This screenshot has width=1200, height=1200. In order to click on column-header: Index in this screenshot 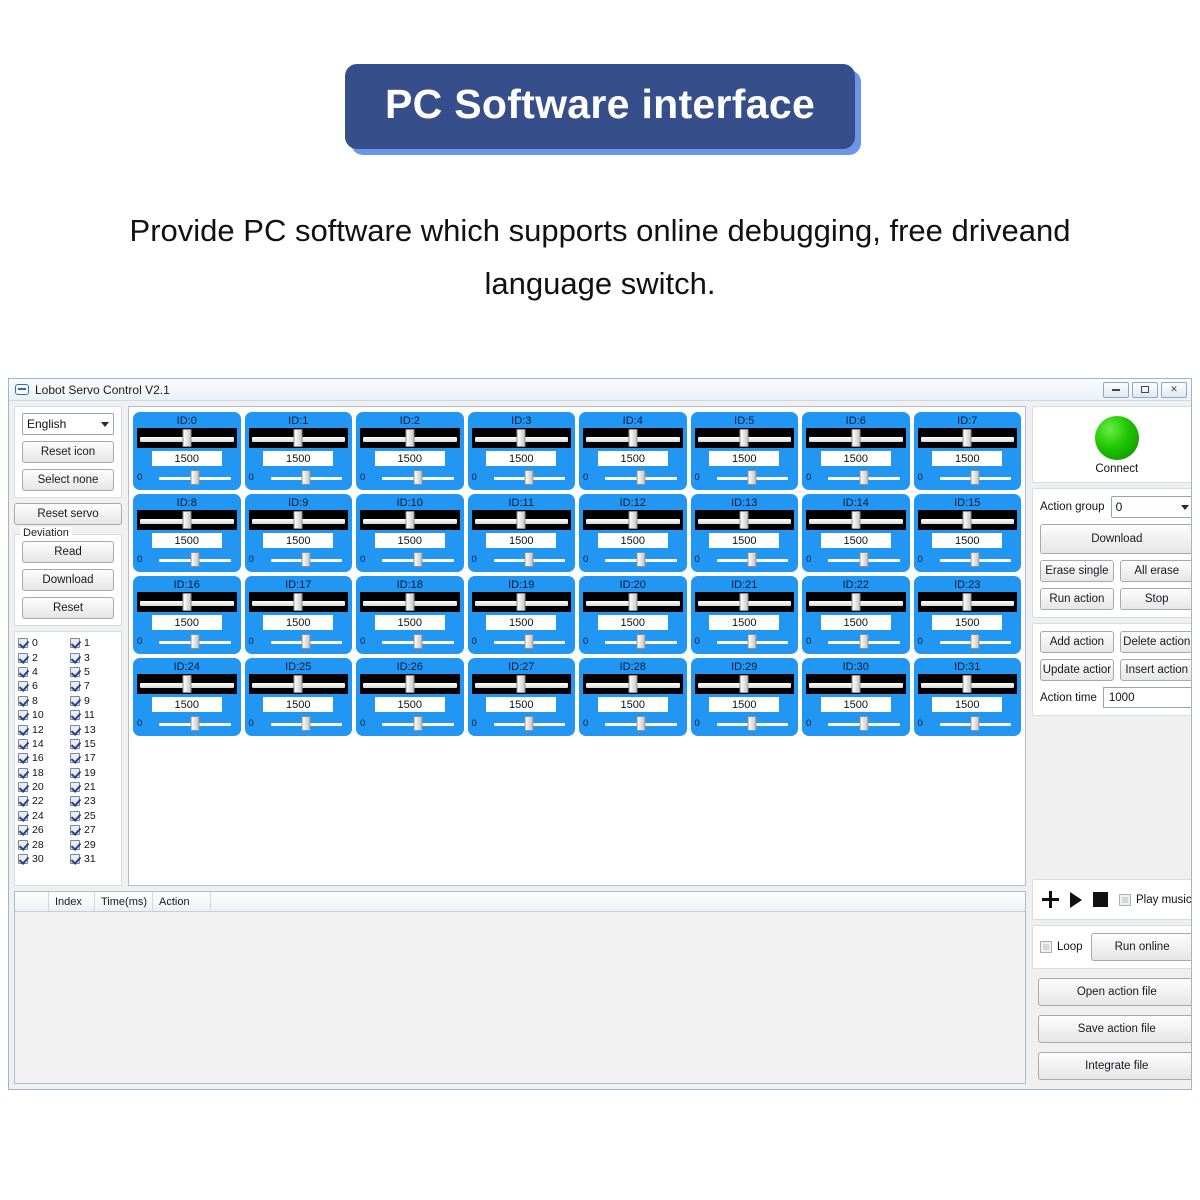, I will do `click(72, 901)`.